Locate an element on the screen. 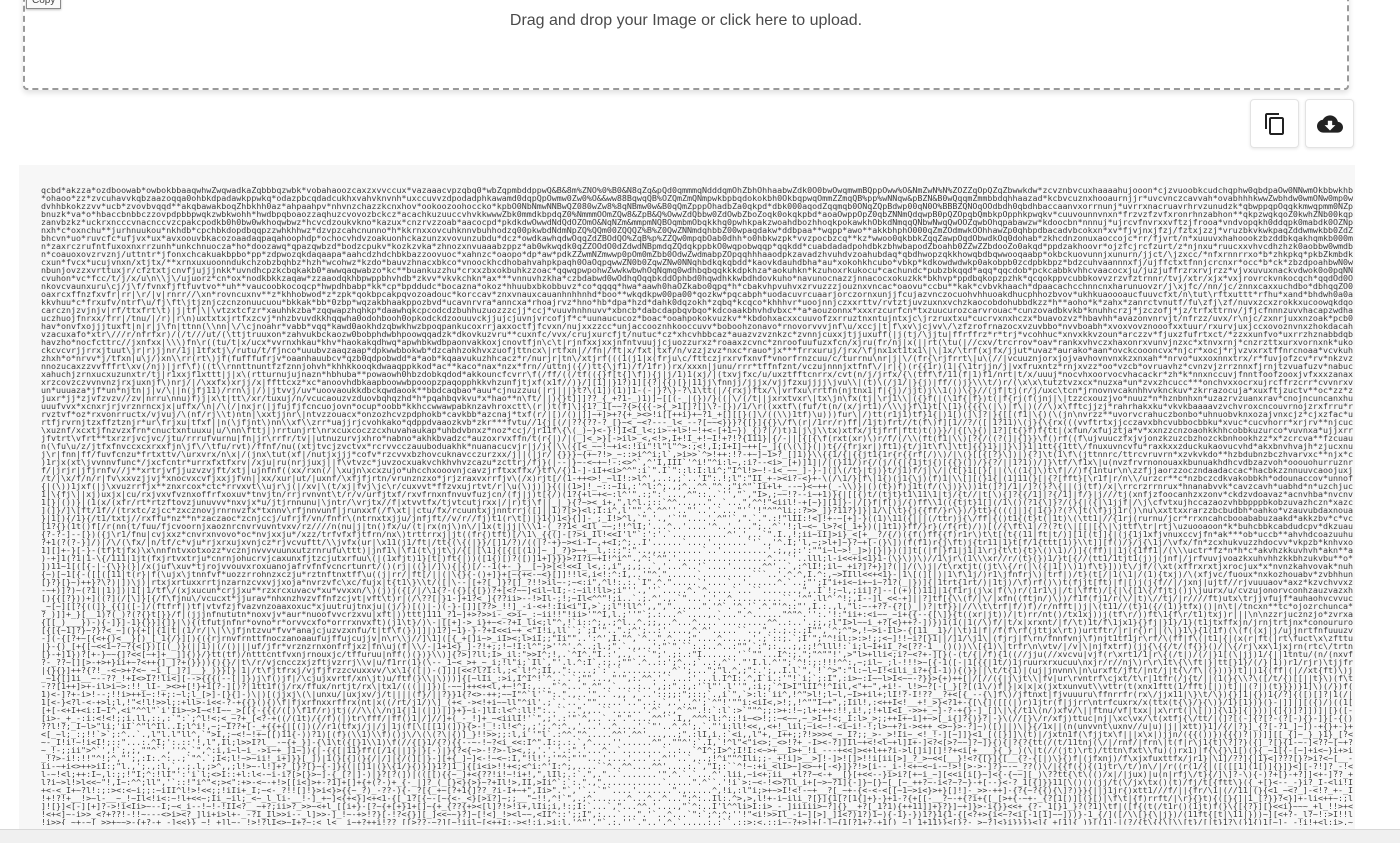 The width and height of the screenshot is (1400, 843). cloud-download-icon is located at coordinates (1329, 123).